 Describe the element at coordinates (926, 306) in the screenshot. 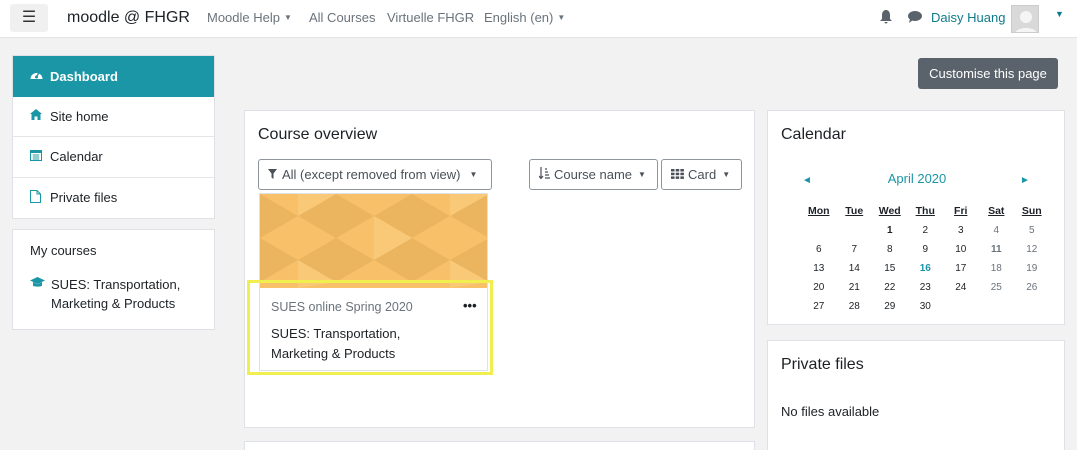

I see `calendar-day: 30` at that location.